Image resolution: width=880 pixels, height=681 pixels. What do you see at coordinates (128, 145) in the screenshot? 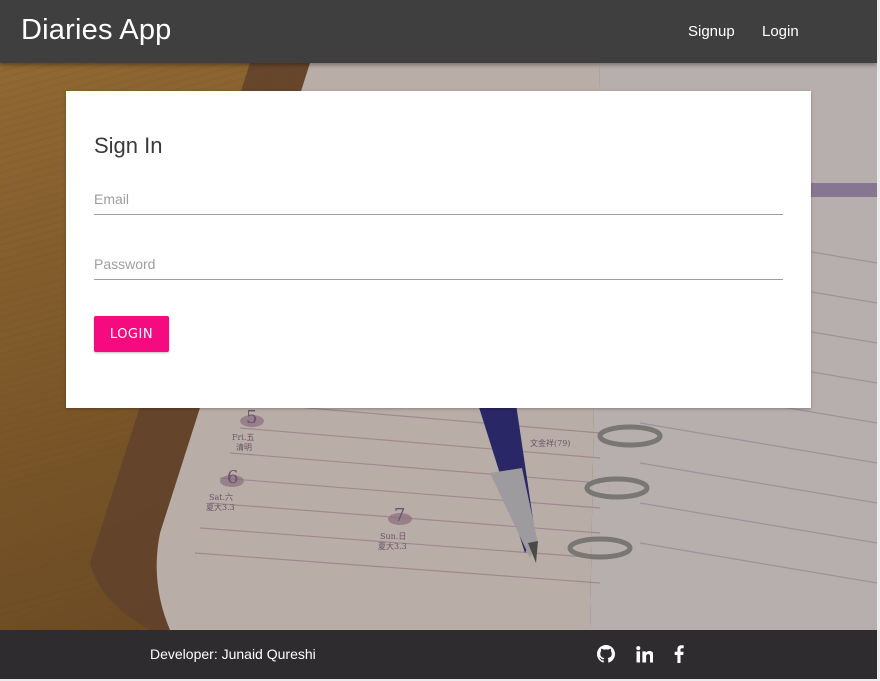
I see `signin-title: Sign In` at bounding box center [128, 145].